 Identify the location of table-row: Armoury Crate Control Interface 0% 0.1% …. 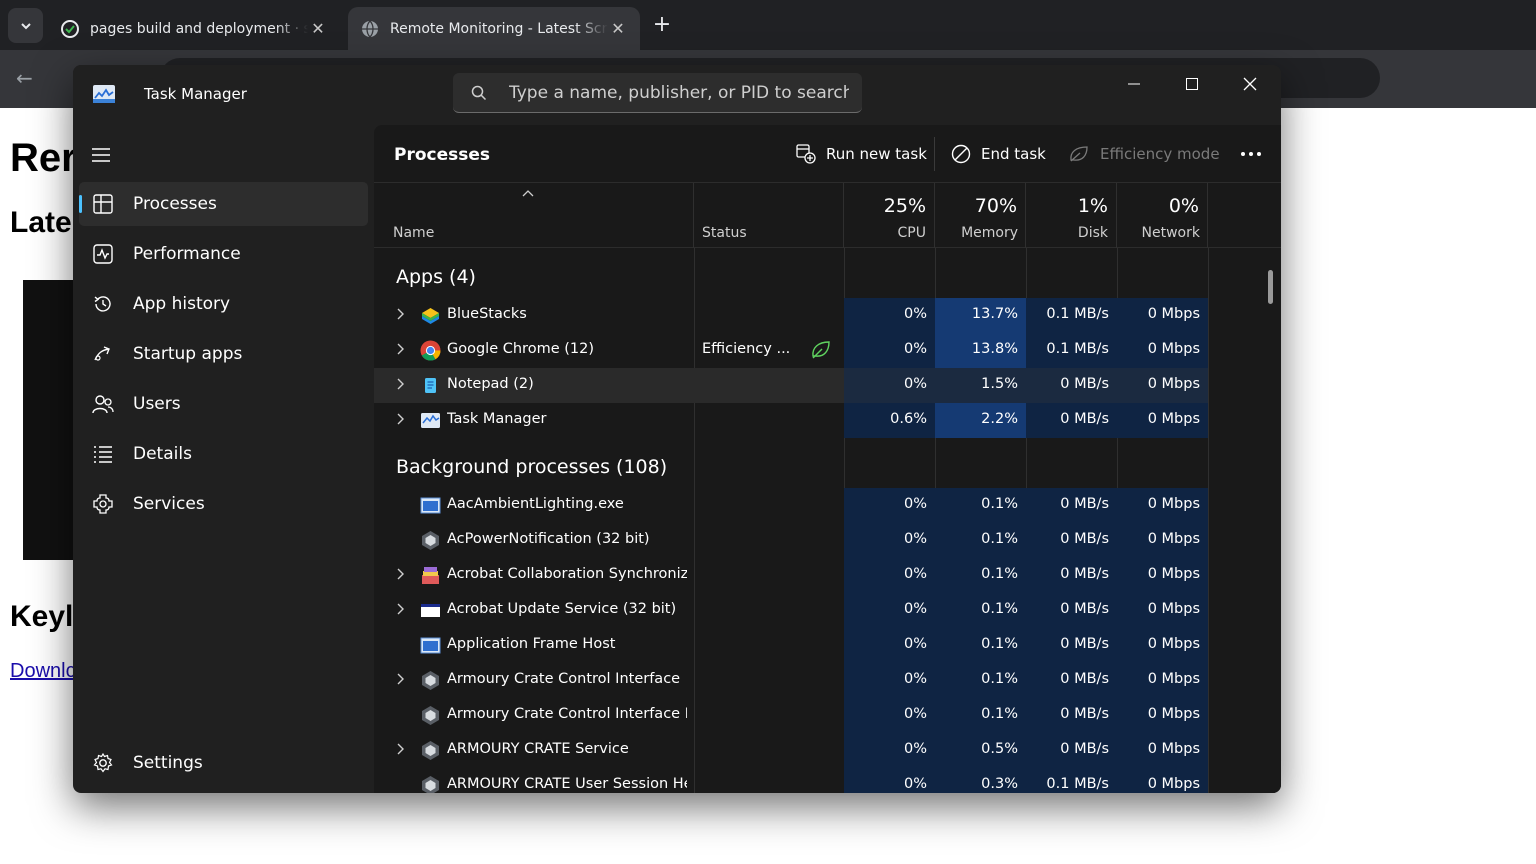
(791, 680).